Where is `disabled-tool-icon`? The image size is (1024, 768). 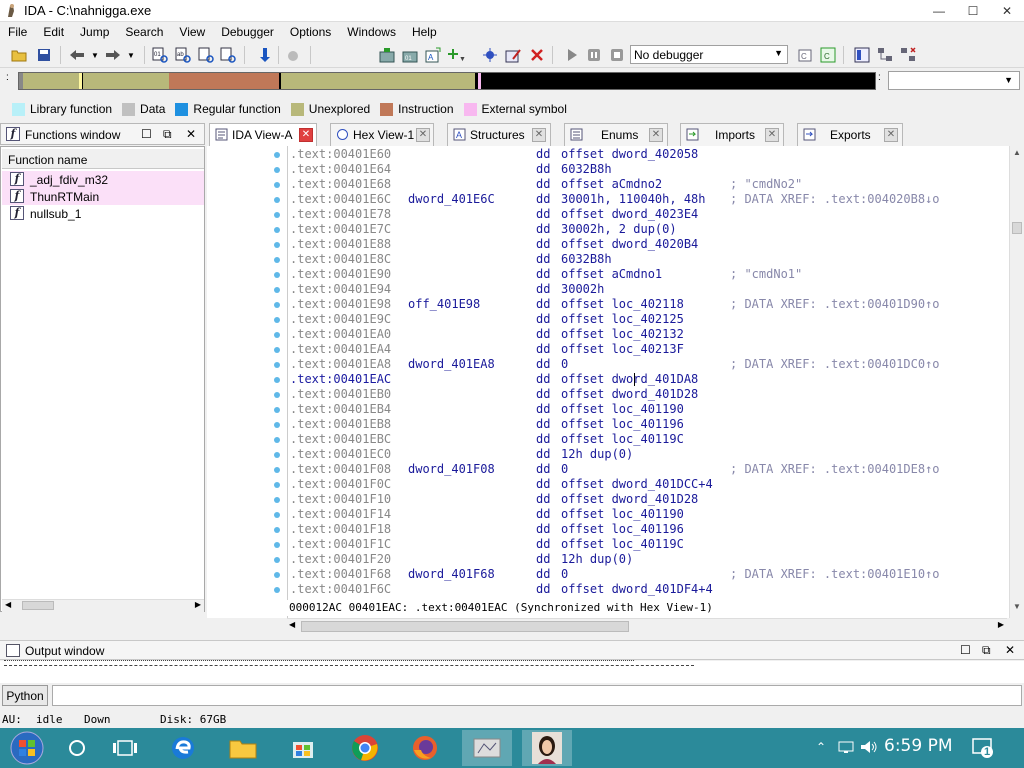 disabled-tool-icon is located at coordinates (294, 55).